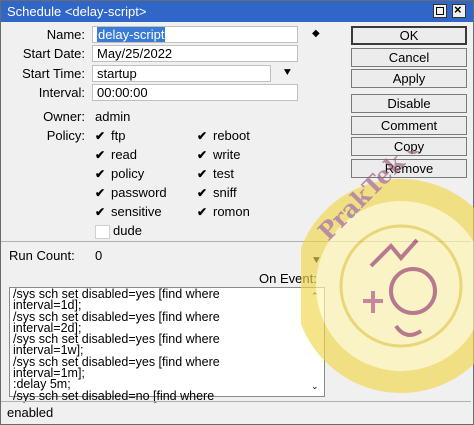 This screenshot has height=425, width=474. What do you see at coordinates (316, 342) in the screenshot?
I see `vertical-scrollbar: ⌃ ⌄` at bounding box center [316, 342].